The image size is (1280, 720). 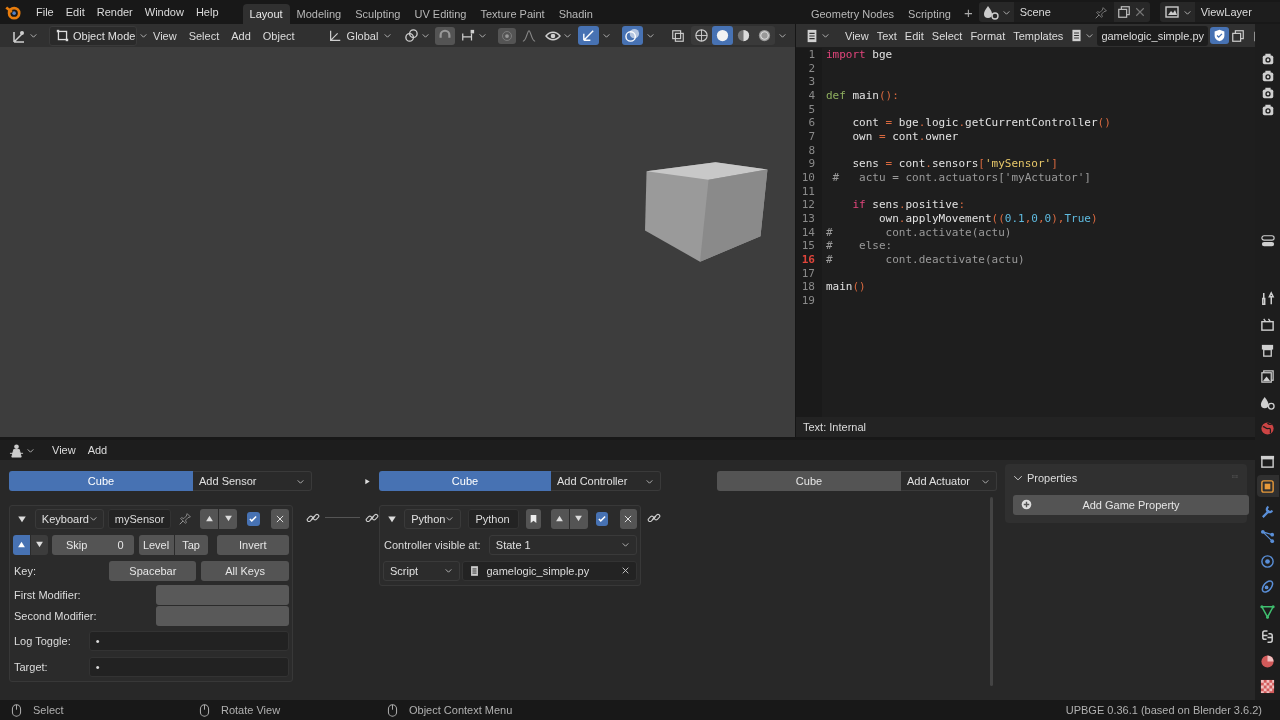 What do you see at coordinates (562, 544) in the screenshot?
I see `state-dropdown: State 1` at bounding box center [562, 544].